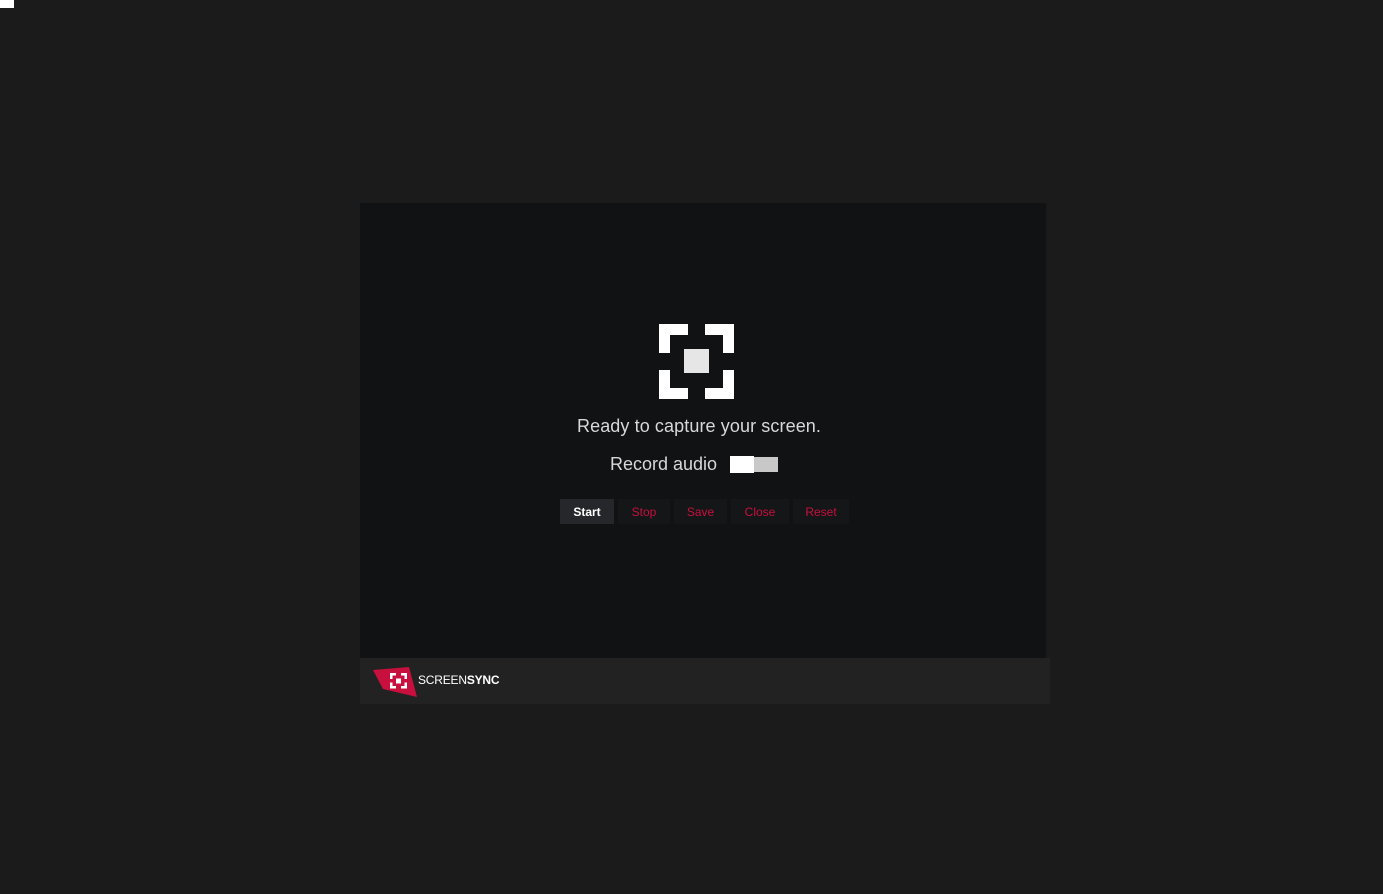 The image size is (1383, 894). What do you see at coordinates (700, 511) in the screenshot?
I see `save-button: Save` at bounding box center [700, 511].